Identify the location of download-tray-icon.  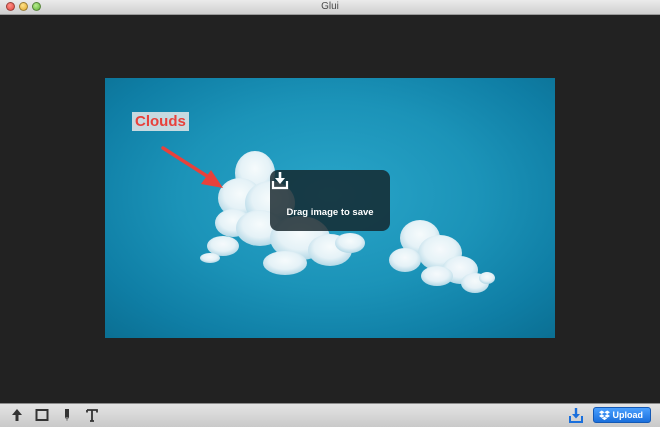
(280, 181).